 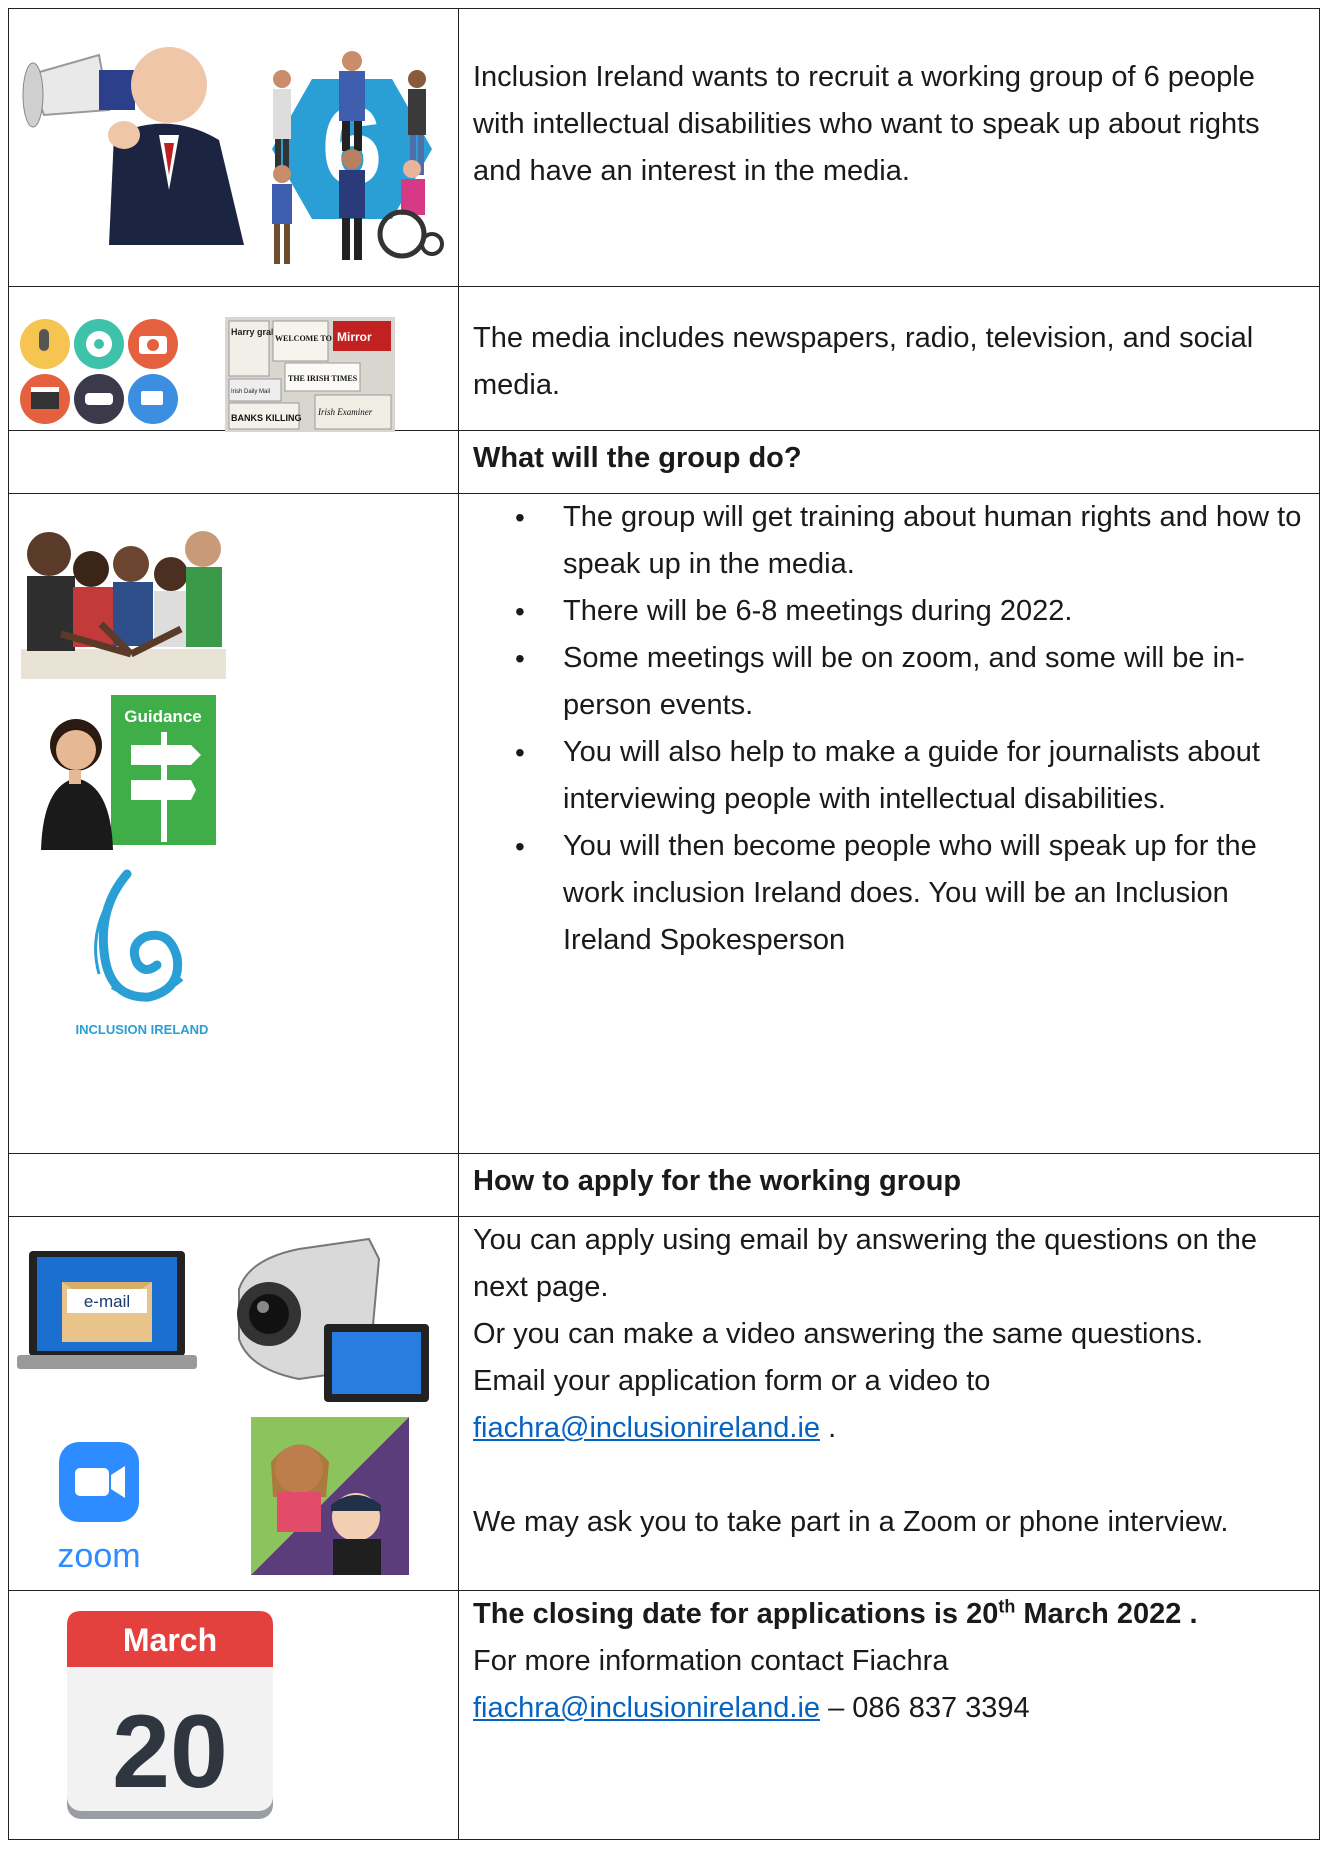 I want to click on phone-call-image, so click(x=330, y=1496).